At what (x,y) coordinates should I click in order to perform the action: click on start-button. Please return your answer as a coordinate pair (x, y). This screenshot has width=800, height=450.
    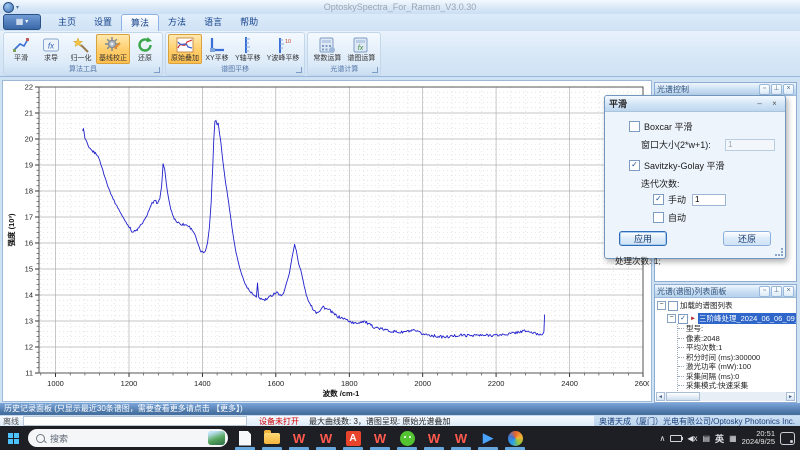
    Looking at the image, I should click on (13, 438).